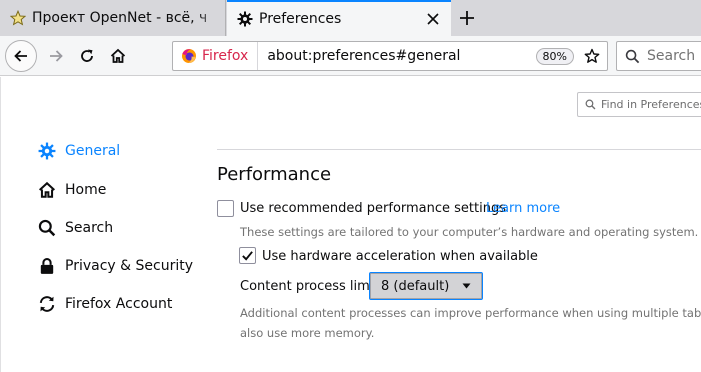 The width and height of the screenshot is (701, 372). I want to click on hardware-acceleration-checkbox, so click(247, 255).